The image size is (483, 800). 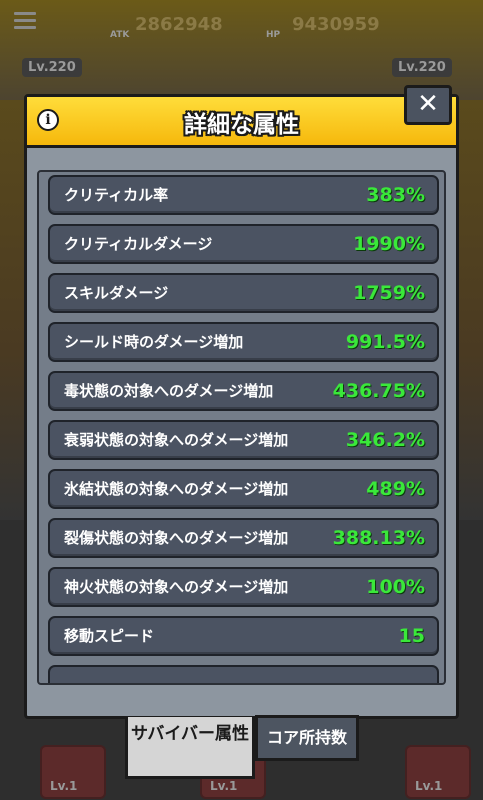 What do you see at coordinates (428, 105) in the screenshot?
I see `close-button: ✕` at bounding box center [428, 105].